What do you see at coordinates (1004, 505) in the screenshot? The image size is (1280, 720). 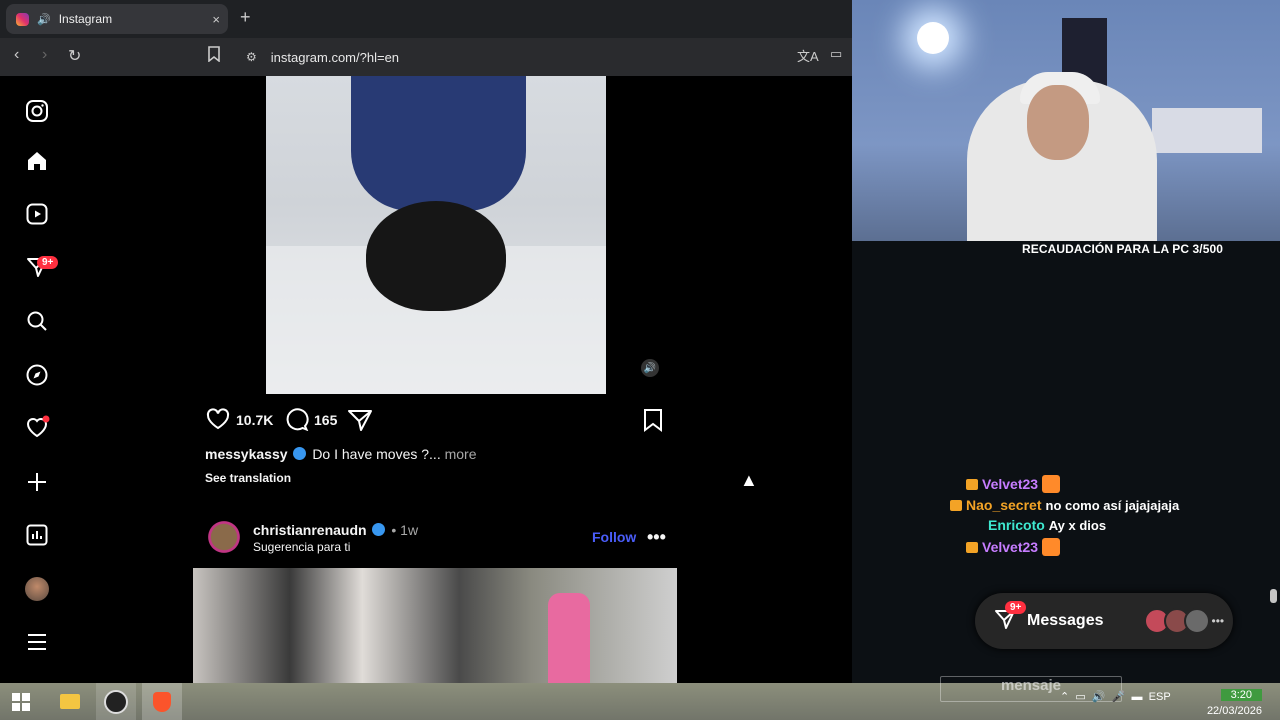 I see `chat-username: Nao_secret` at bounding box center [1004, 505].